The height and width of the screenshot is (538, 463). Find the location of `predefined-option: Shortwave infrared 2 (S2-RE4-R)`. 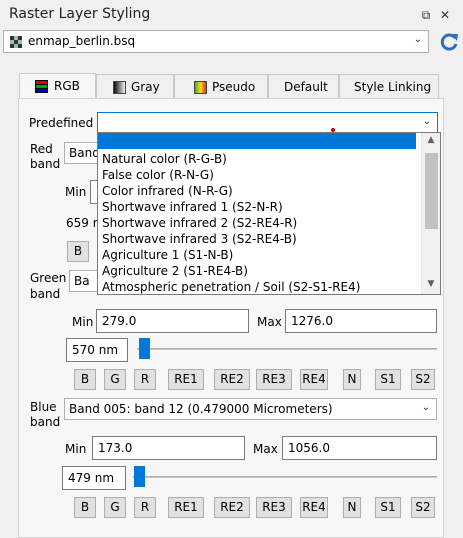

predefined-option: Shortwave infrared 2 (S2-RE4-R) is located at coordinates (199, 223).